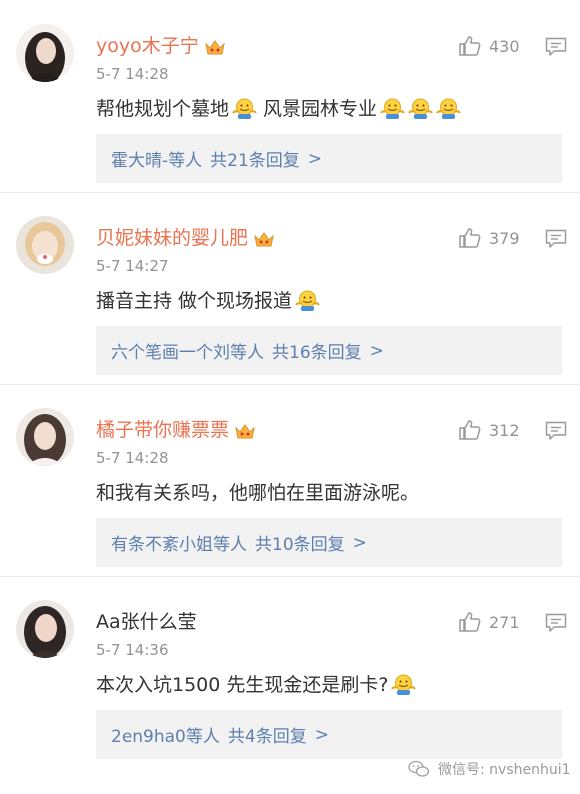  What do you see at coordinates (504, 238) in the screenshot?
I see `like-count: 379` at bounding box center [504, 238].